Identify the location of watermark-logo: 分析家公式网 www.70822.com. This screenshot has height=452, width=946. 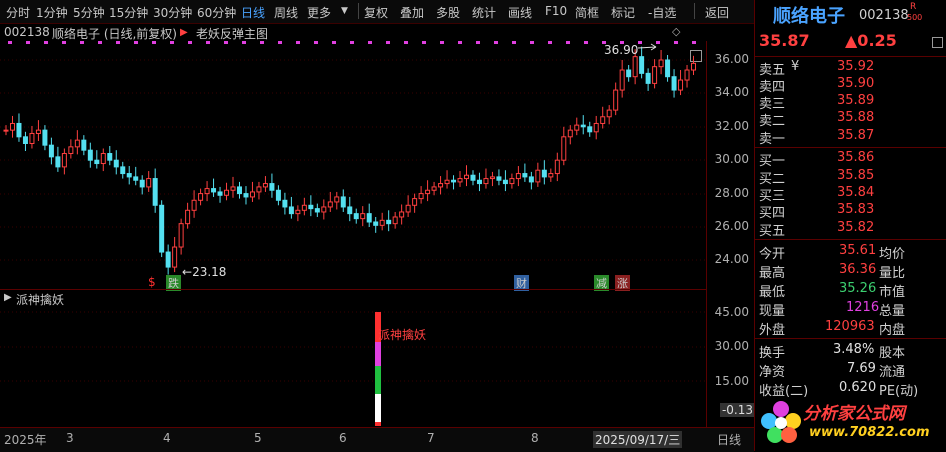
(852, 423).